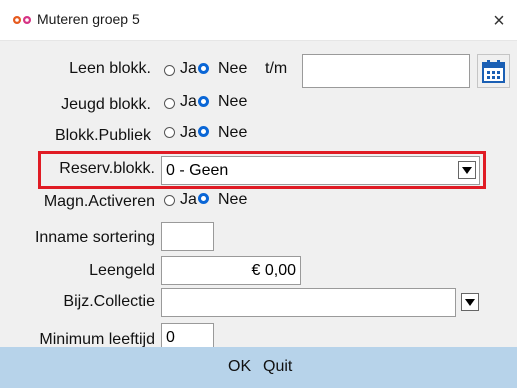 This screenshot has height=388, width=517. Describe the element at coordinates (231, 270) in the screenshot. I see `leengeld-input: € 0,00` at that location.